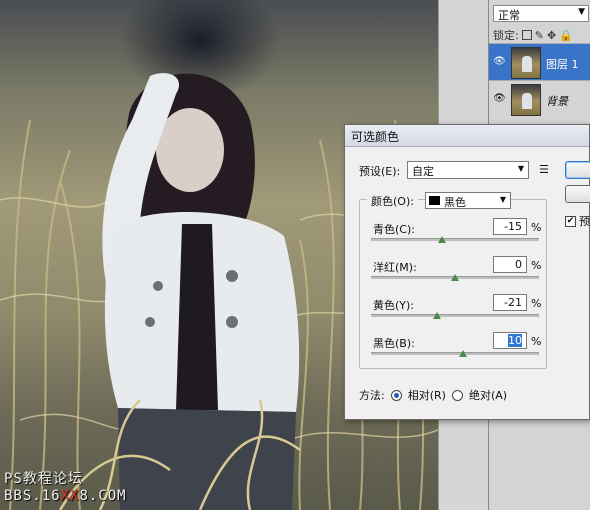 The image size is (590, 510). Describe the element at coordinates (467, 136) in the screenshot. I see `dialog-title: 可选颜色` at that location.